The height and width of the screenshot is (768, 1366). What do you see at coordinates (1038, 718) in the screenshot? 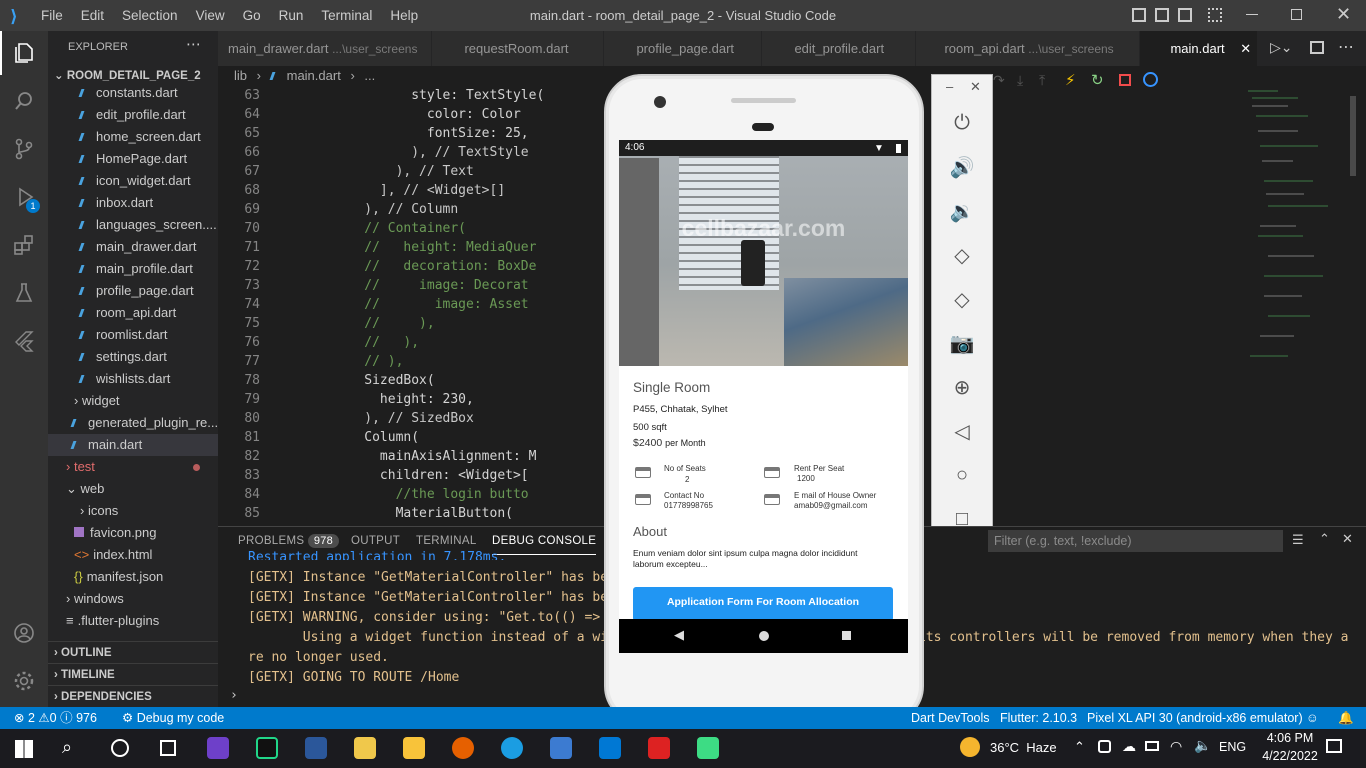
I see `flutter-version: Flutter: 2.10.3` at bounding box center [1038, 718].